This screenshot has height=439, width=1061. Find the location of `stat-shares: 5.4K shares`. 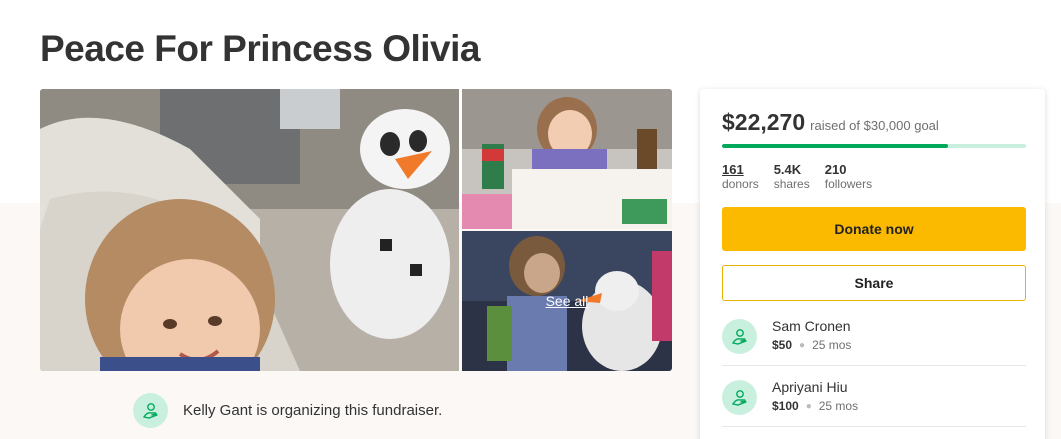

stat-shares: 5.4K shares is located at coordinates (792, 177).